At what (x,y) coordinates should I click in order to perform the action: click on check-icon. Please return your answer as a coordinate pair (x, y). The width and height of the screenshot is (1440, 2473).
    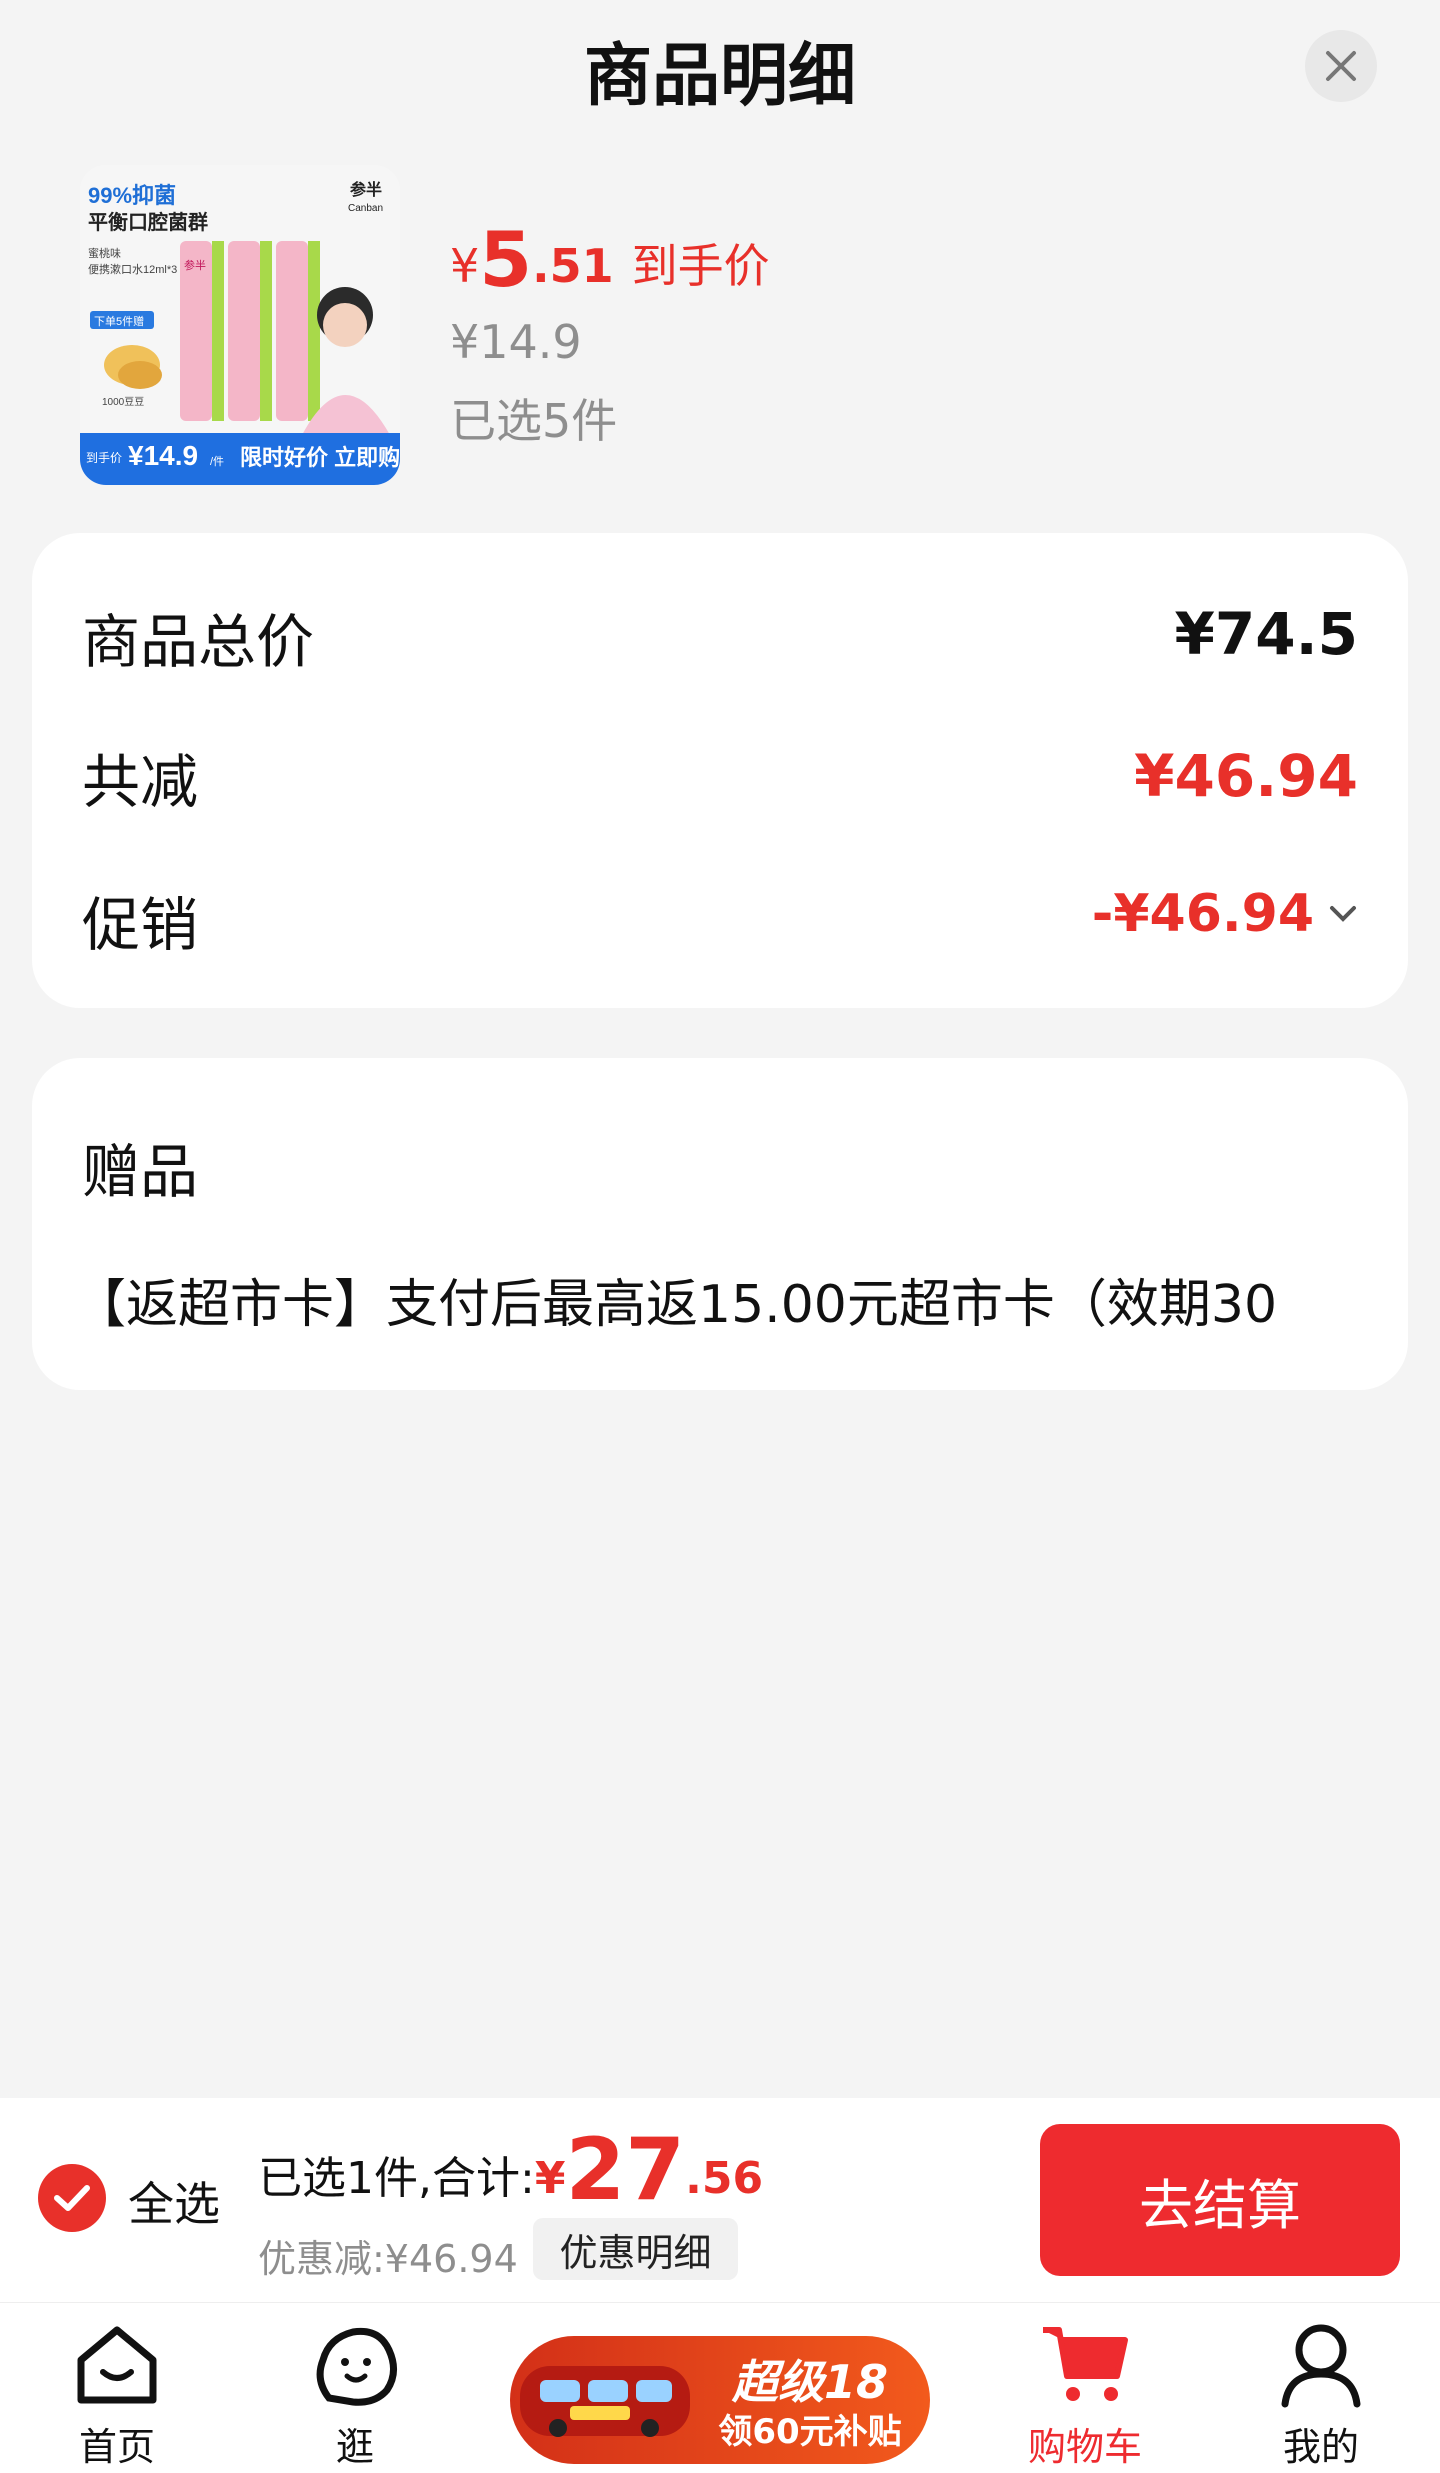
    Looking at the image, I should click on (72, 2198).